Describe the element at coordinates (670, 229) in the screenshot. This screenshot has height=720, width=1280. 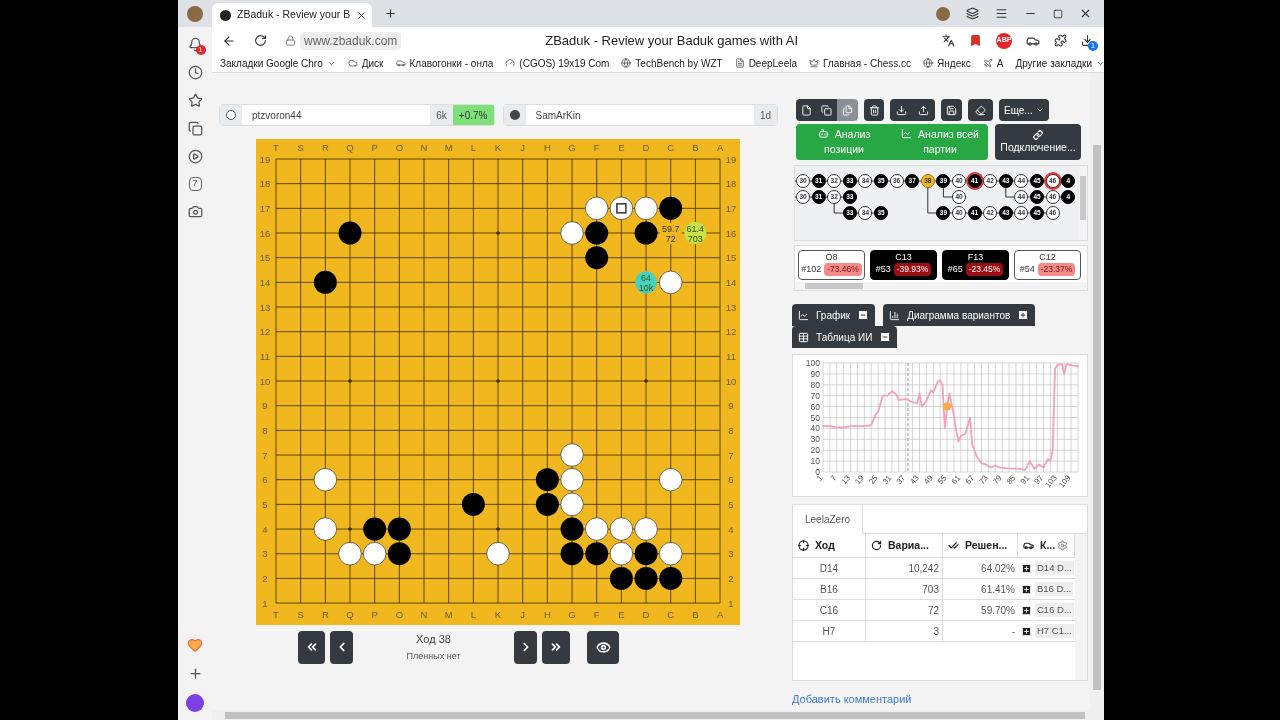
I see `winrate-label: 59.7` at that location.